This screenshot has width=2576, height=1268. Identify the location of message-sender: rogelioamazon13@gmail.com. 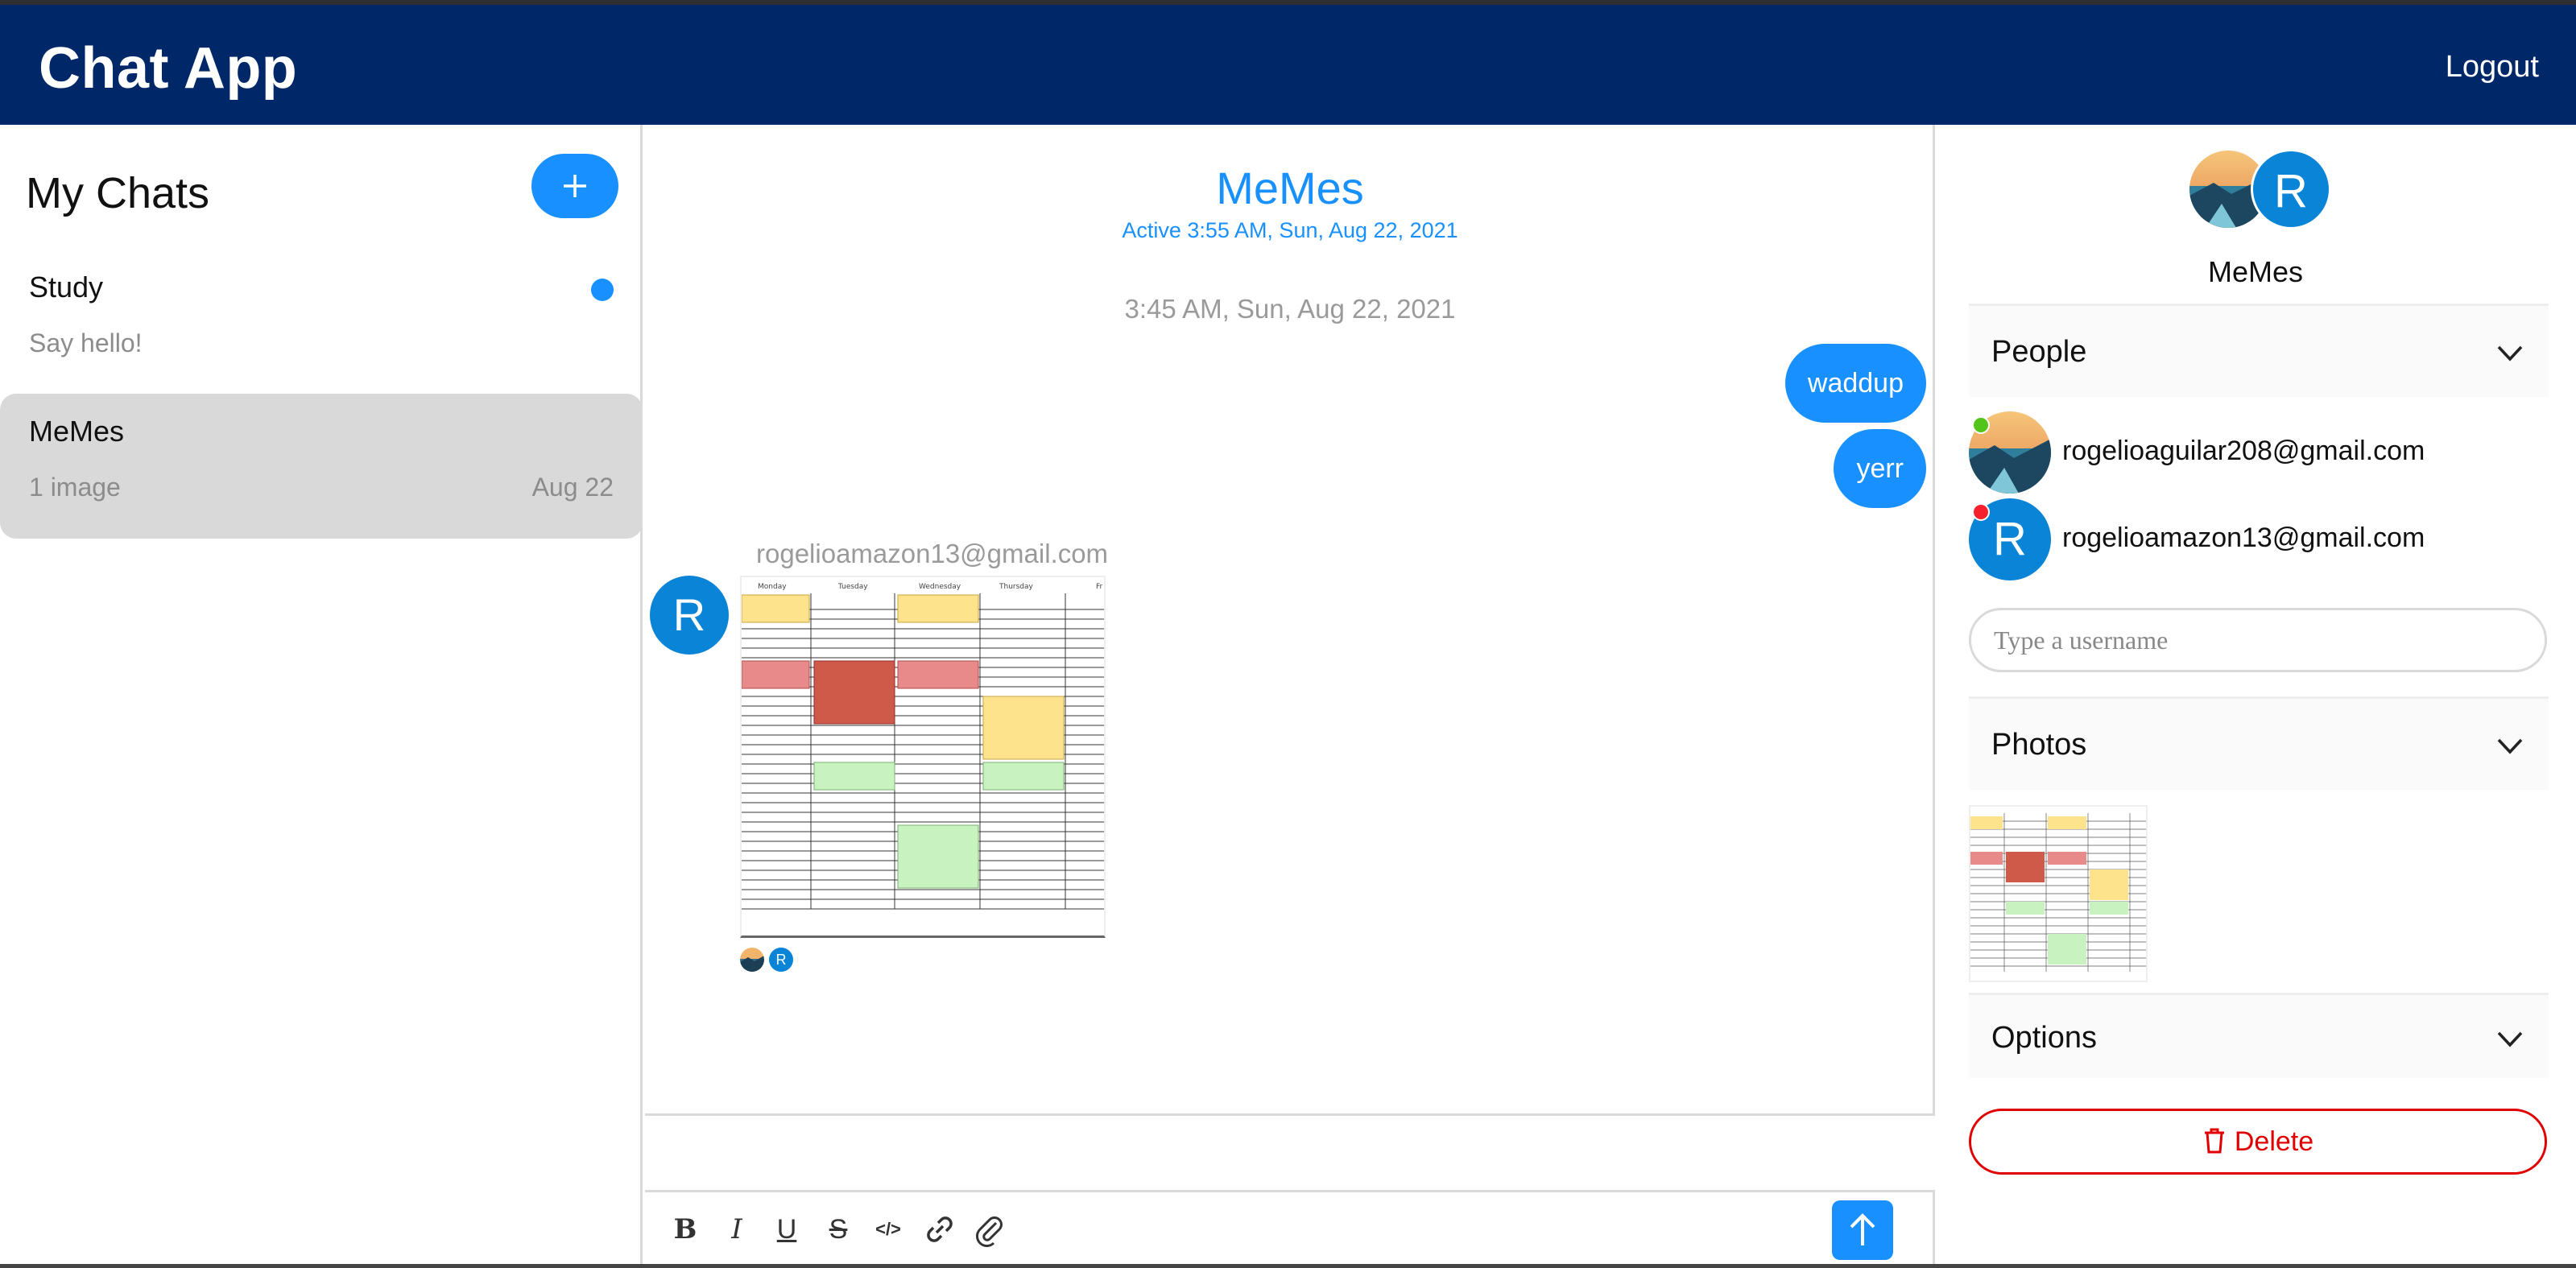
(933, 553).